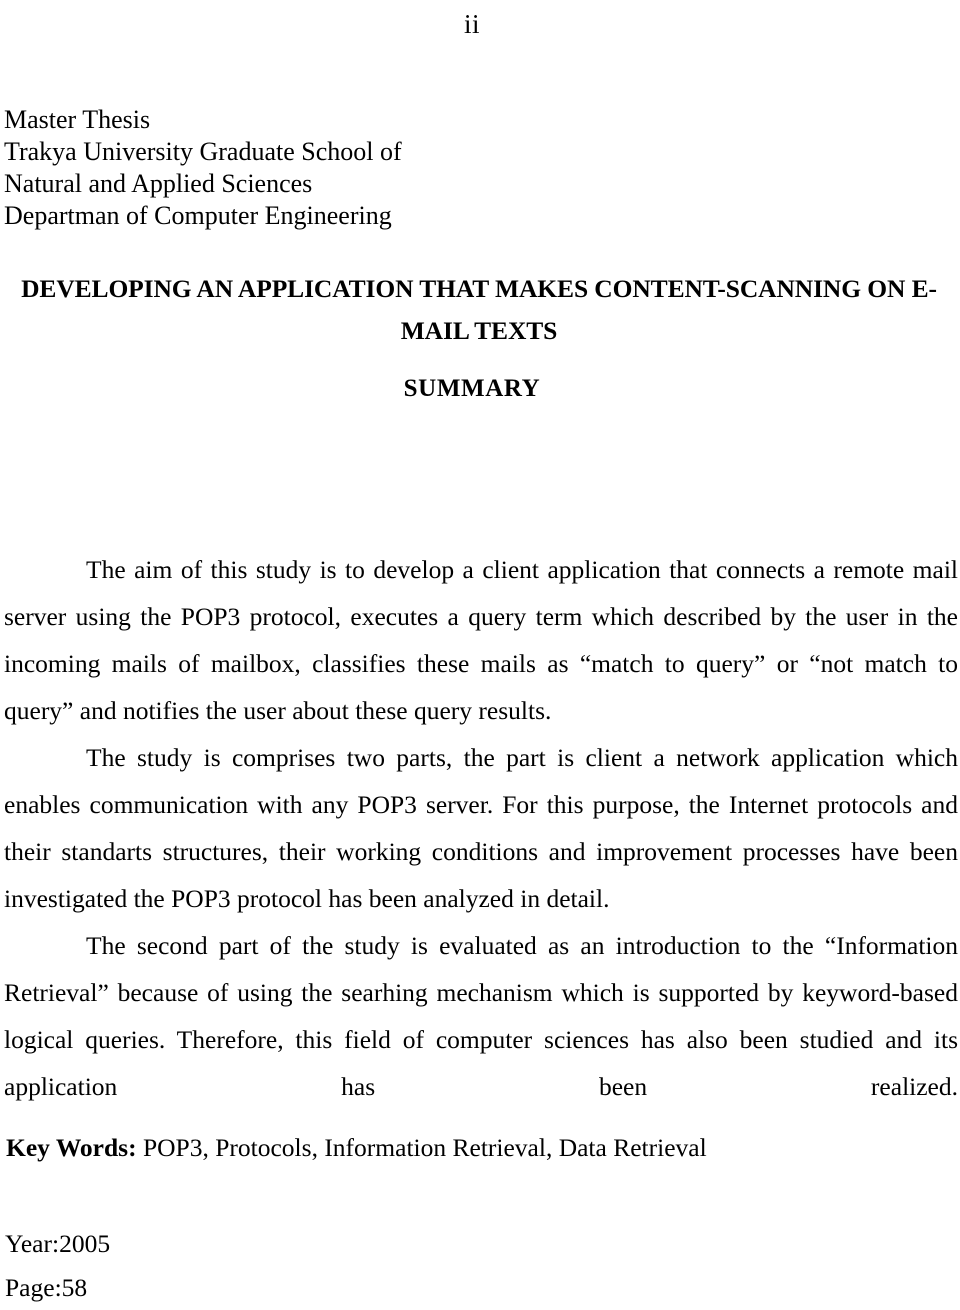 This screenshot has height=1310, width=960. I want to click on document-meta: Year:2005 Page:58, so click(205, 1266).